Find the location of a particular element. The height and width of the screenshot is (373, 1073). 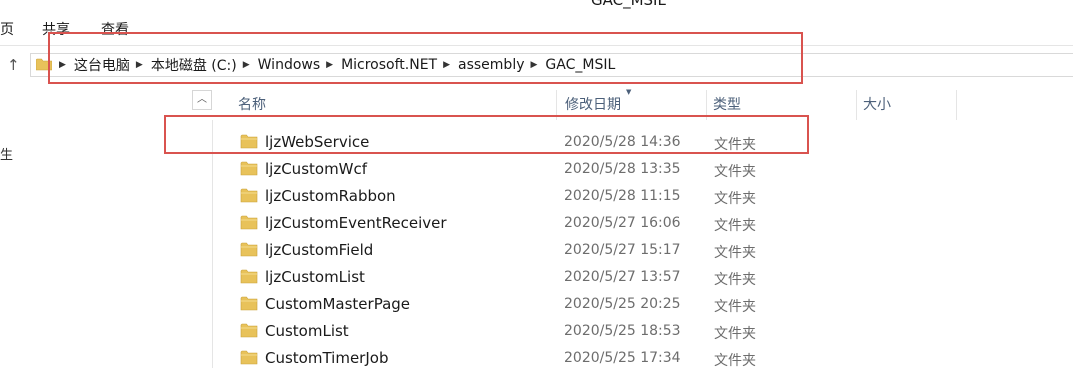

file-row: ljzCustomField 2020/5/27 15:17 文件夹 is located at coordinates (593, 251).